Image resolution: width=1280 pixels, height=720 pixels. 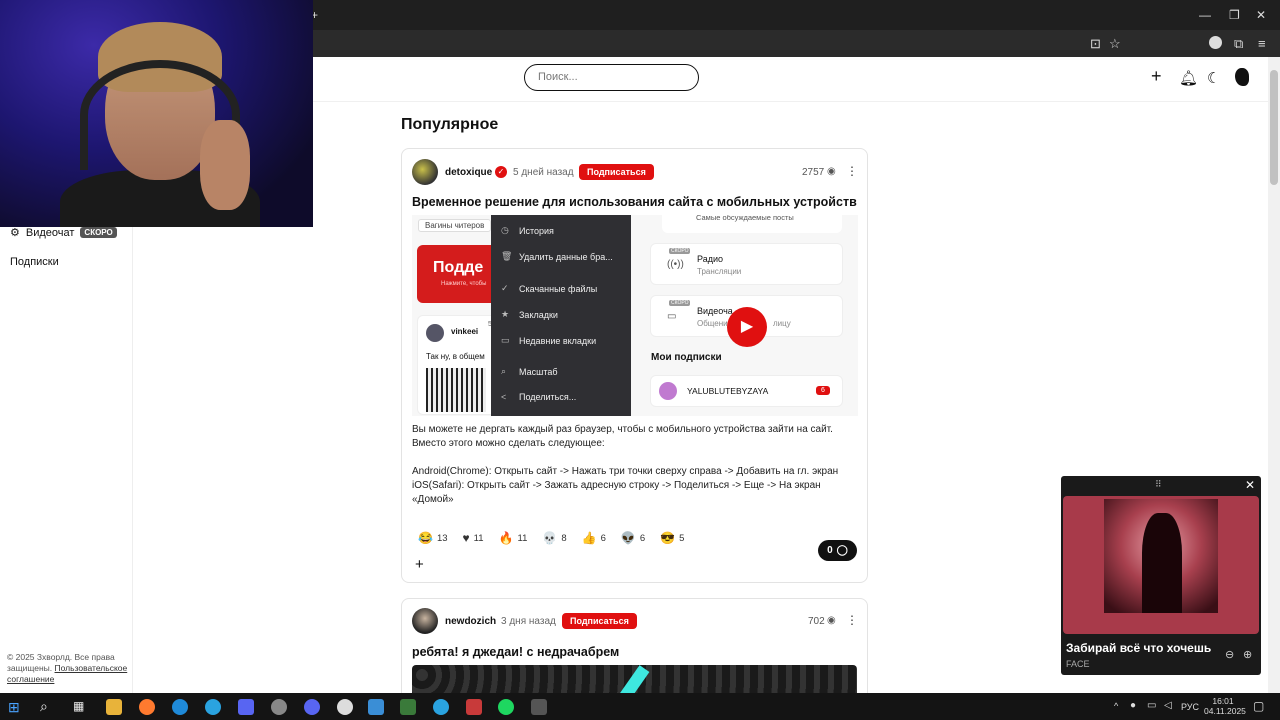 I want to click on network-icon: ▭, so click(x=1151, y=705).